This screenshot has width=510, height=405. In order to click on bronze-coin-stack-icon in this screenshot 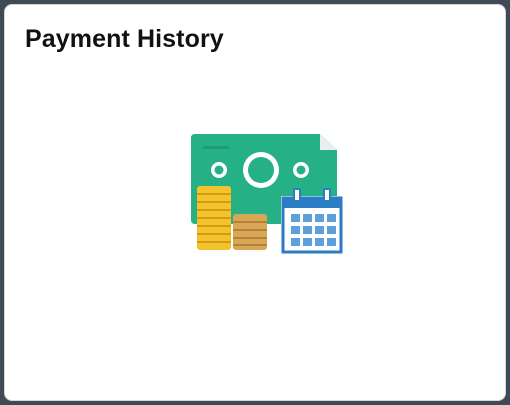, I will do `click(250, 232)`.